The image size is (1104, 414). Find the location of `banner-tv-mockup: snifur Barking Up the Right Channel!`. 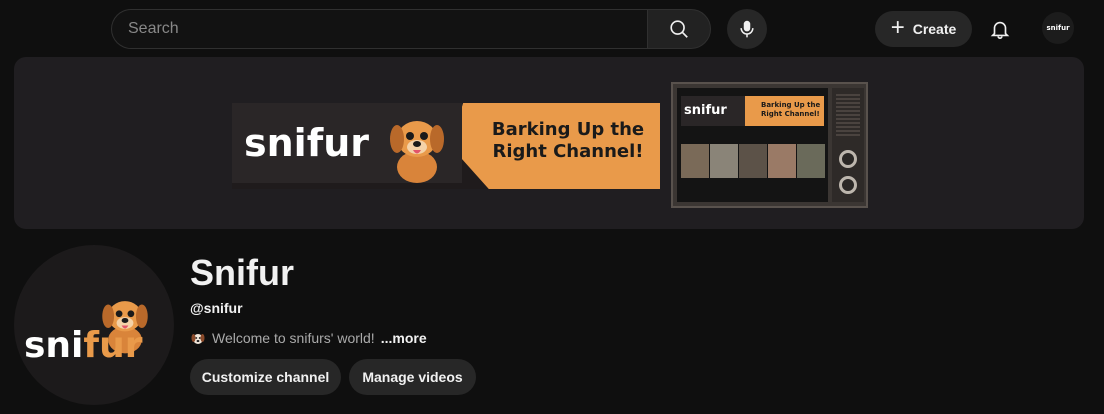

banner-tv-mockup: snifur Barking Up the Right Channel! is located at coordinates (769, 145).